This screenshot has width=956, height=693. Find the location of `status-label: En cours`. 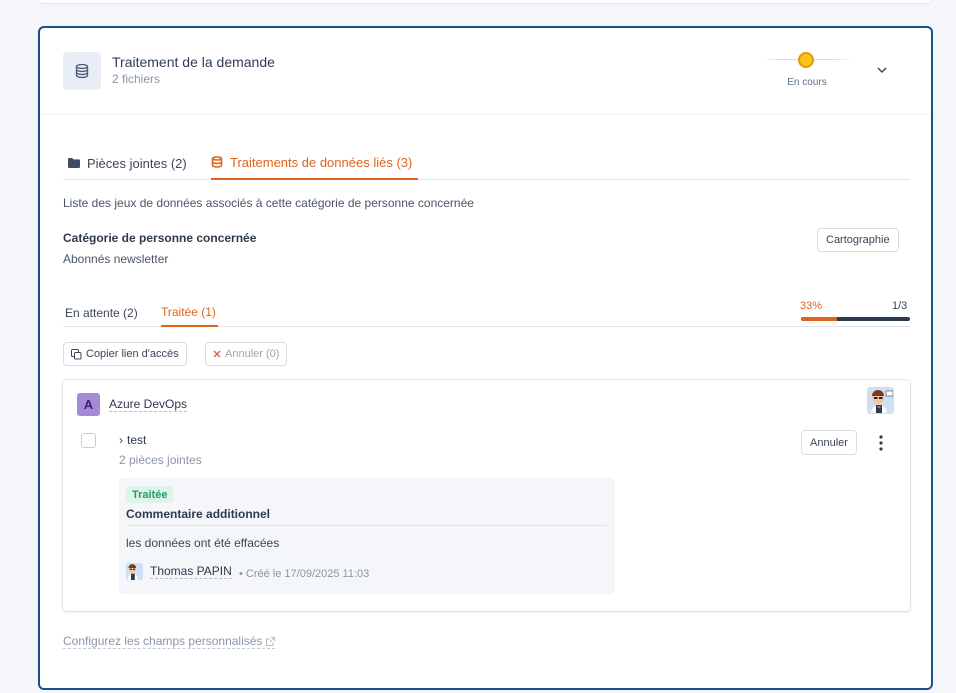

status-label: En cours is located at coordinates (807, 82).